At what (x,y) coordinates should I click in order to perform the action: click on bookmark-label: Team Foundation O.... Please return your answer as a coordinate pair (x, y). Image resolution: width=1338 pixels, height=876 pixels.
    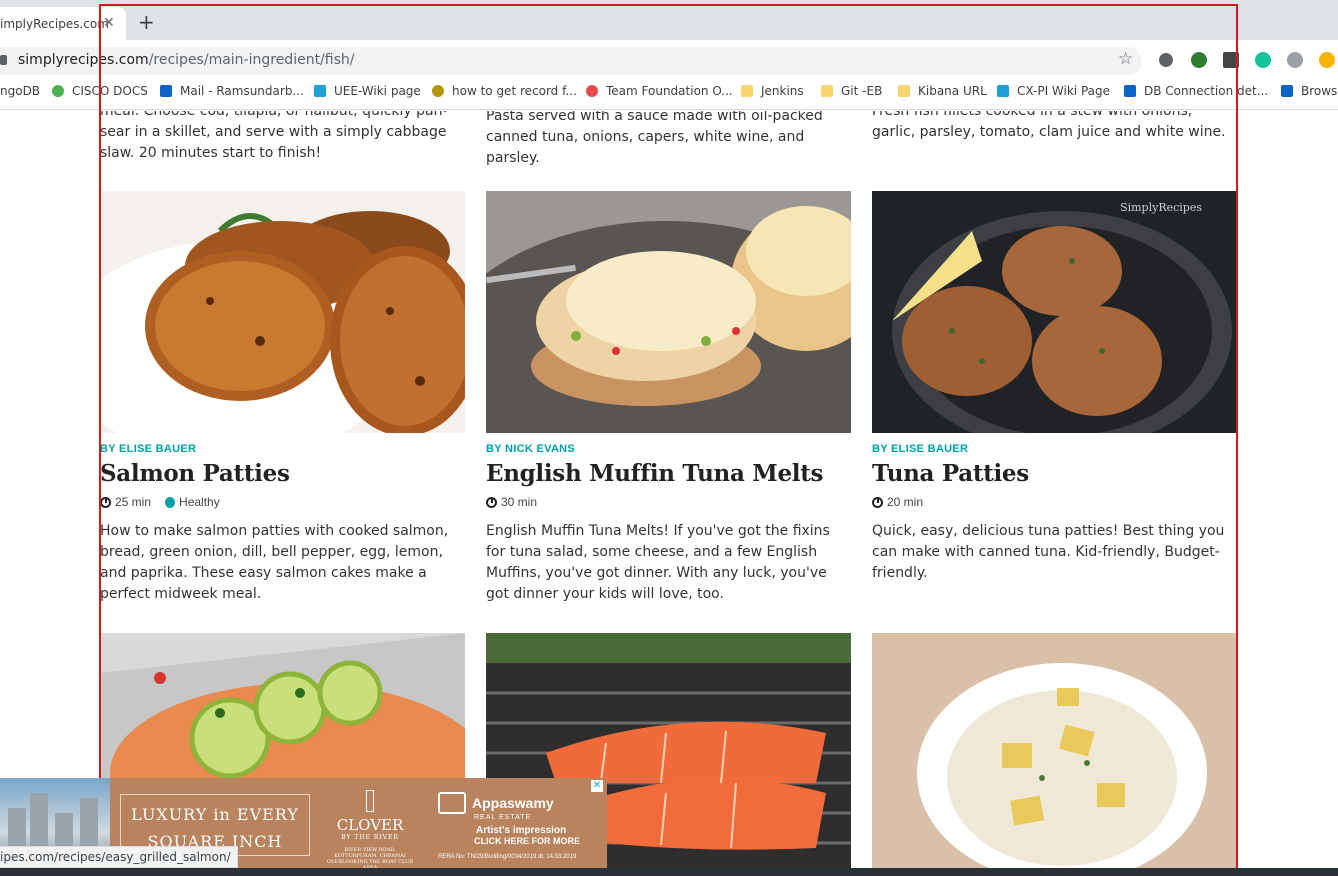
    Looking at the image, I should click on (669, 91).